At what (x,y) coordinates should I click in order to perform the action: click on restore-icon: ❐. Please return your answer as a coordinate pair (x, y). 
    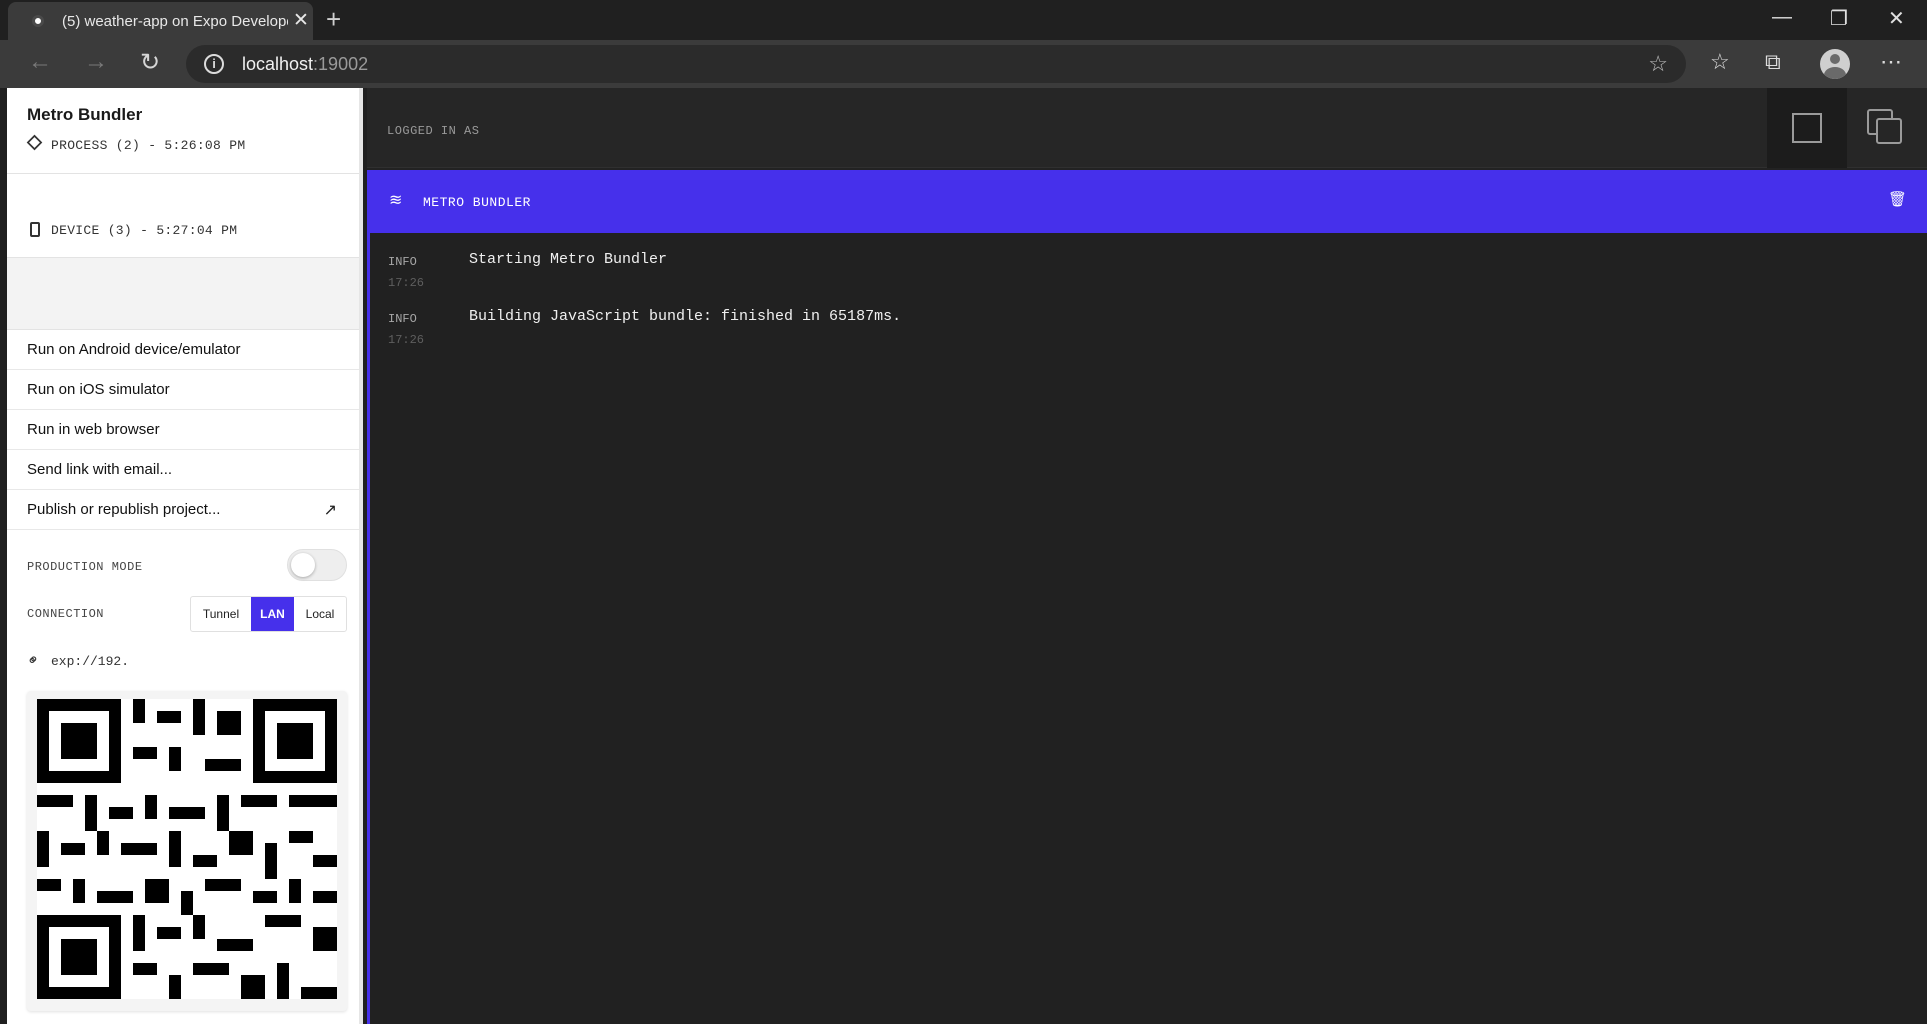
    Looking at the image, I should click on (1839, 18).